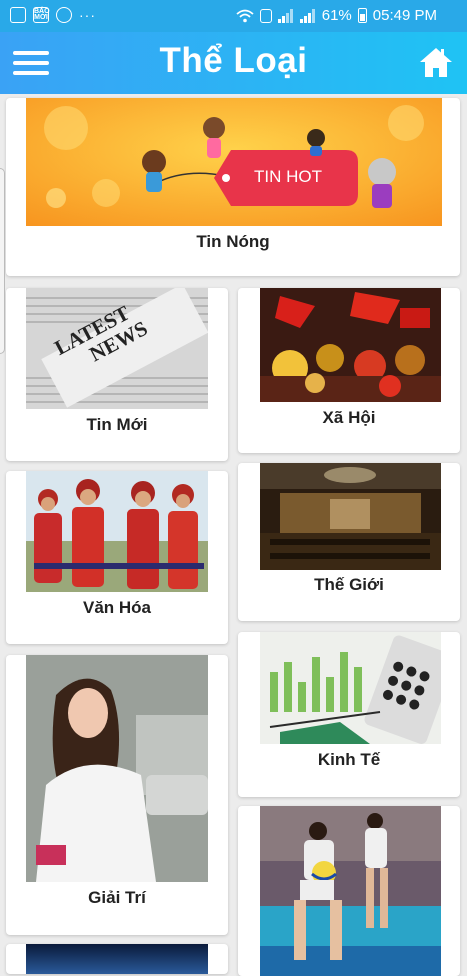 The height and width of the screenshot is (976, 467). What do you see at coordinates (233, 60) in the screenshot?
I see `page-title: Thể Loại` at bounding box center [233, 60].